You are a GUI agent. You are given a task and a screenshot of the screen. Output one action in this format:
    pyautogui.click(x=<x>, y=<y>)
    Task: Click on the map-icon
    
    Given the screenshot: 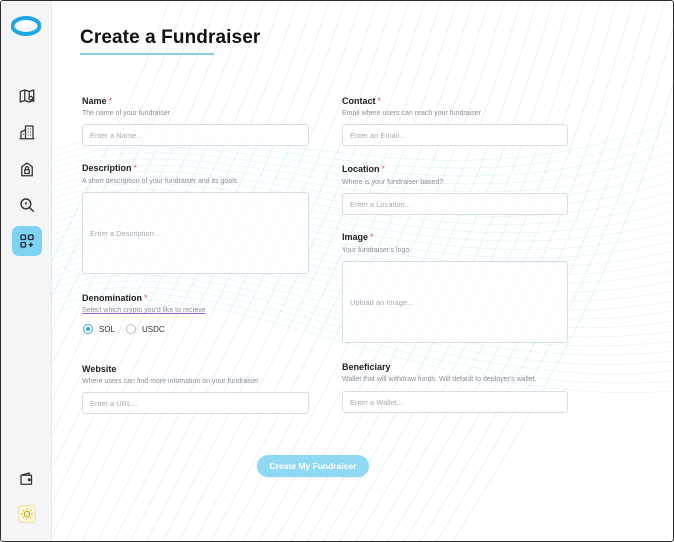 What is the action you would take?
    pyautogui.click(x=27, y=96)
    